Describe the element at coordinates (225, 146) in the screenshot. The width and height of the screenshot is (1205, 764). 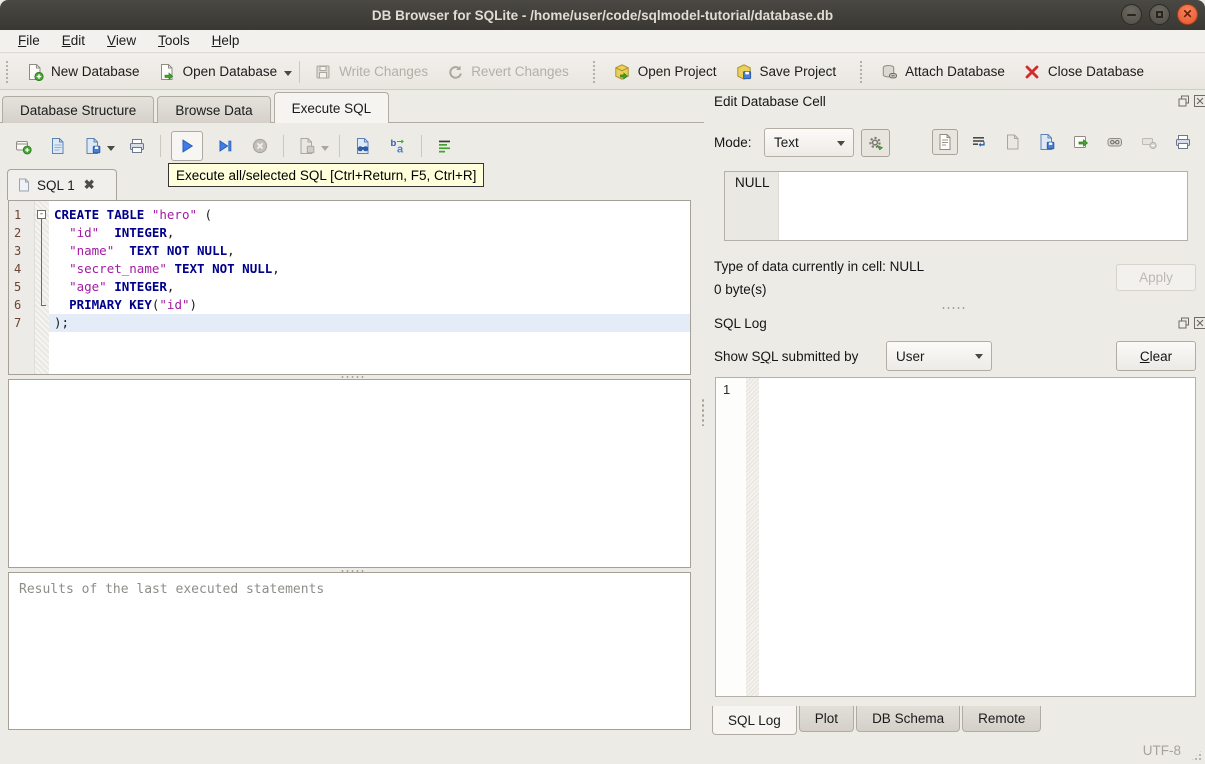
I see `execute-line-button` at that location.